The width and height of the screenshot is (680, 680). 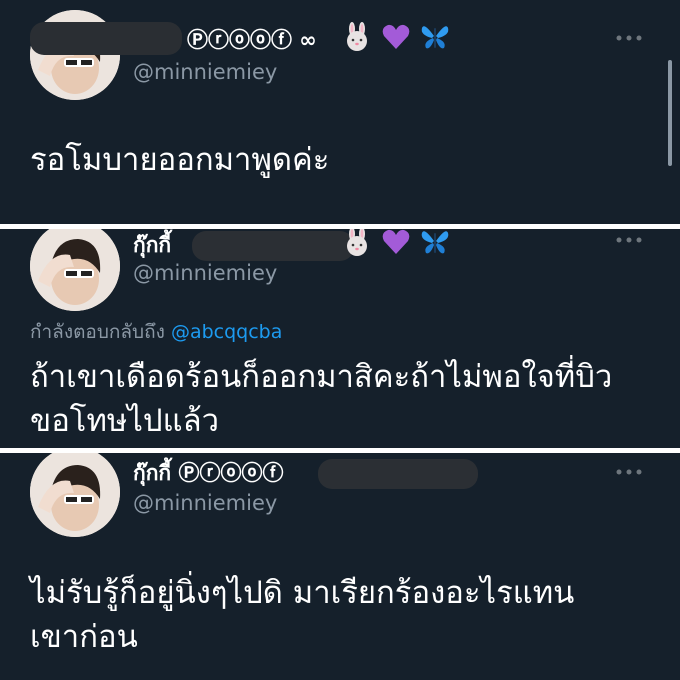 I want to click on reply-mention-link: @abcqqcba, so click(x=226, y=332).